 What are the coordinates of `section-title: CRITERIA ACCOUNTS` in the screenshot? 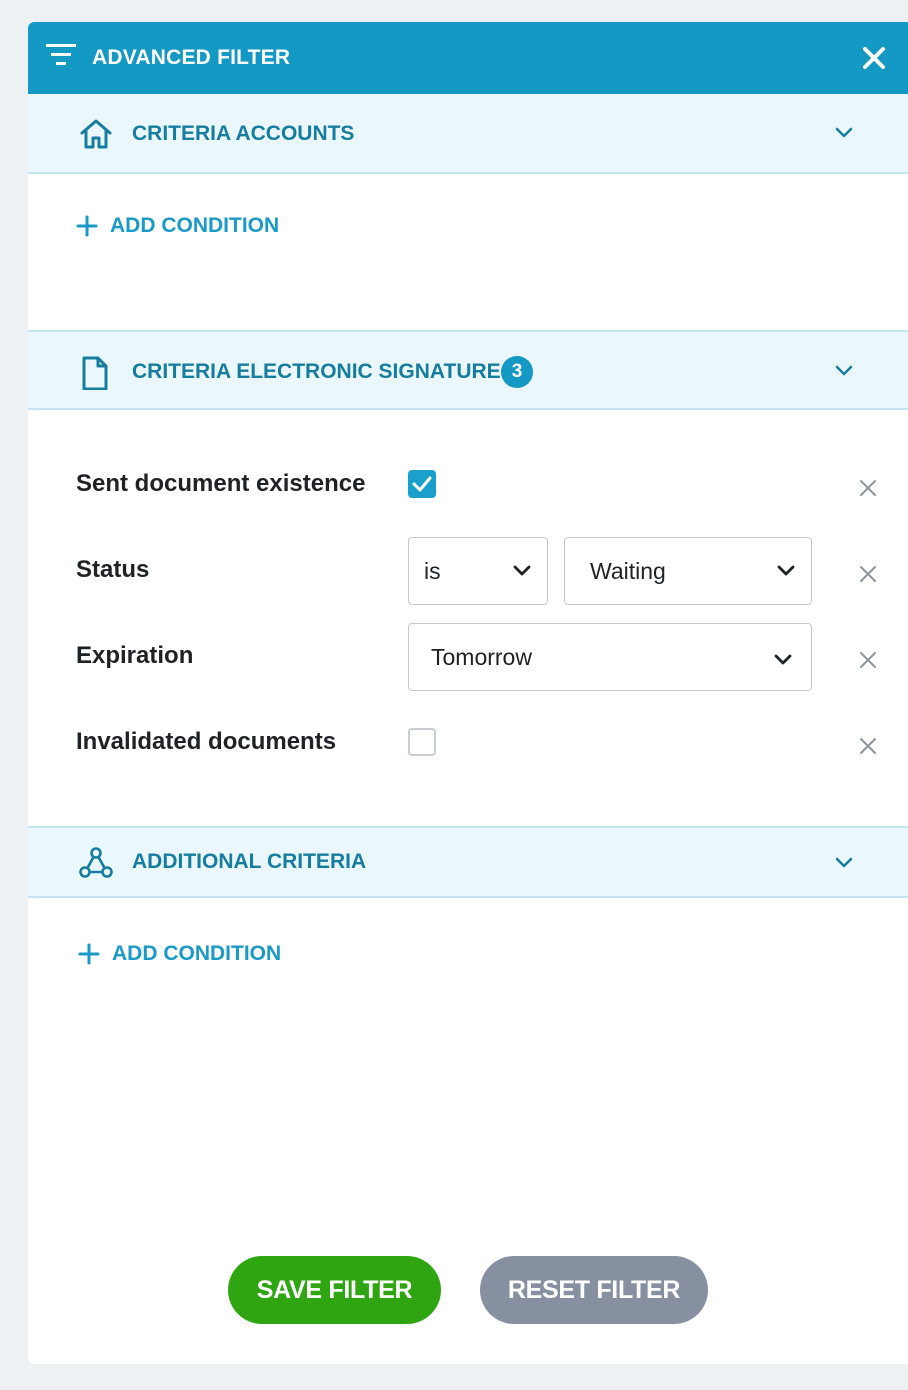 It's located at (243, 133).